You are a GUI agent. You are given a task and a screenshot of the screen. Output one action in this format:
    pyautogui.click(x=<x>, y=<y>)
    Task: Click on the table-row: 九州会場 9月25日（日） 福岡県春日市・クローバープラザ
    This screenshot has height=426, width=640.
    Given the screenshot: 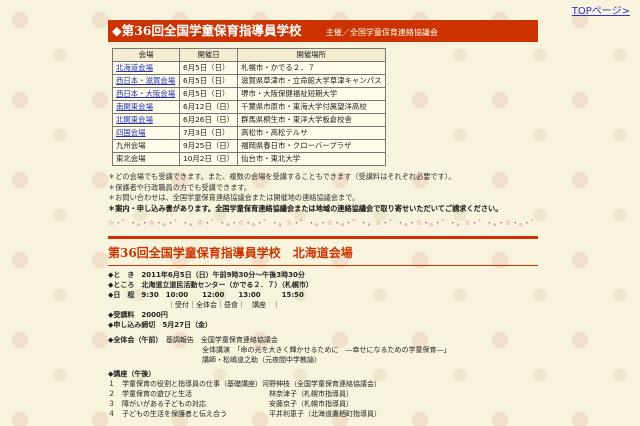 What is the action you would take?
    pyautogui.click(x=249, y=146)
    